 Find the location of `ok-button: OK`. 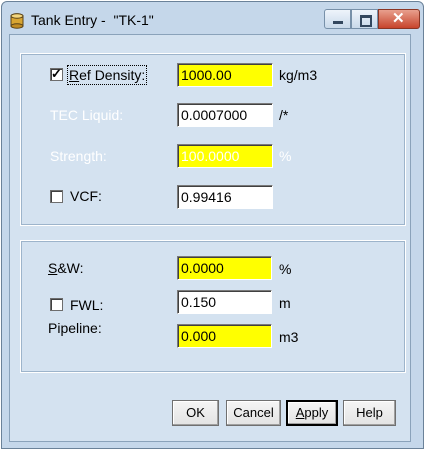

ok-button: OK is located at coordinates (195, 413).